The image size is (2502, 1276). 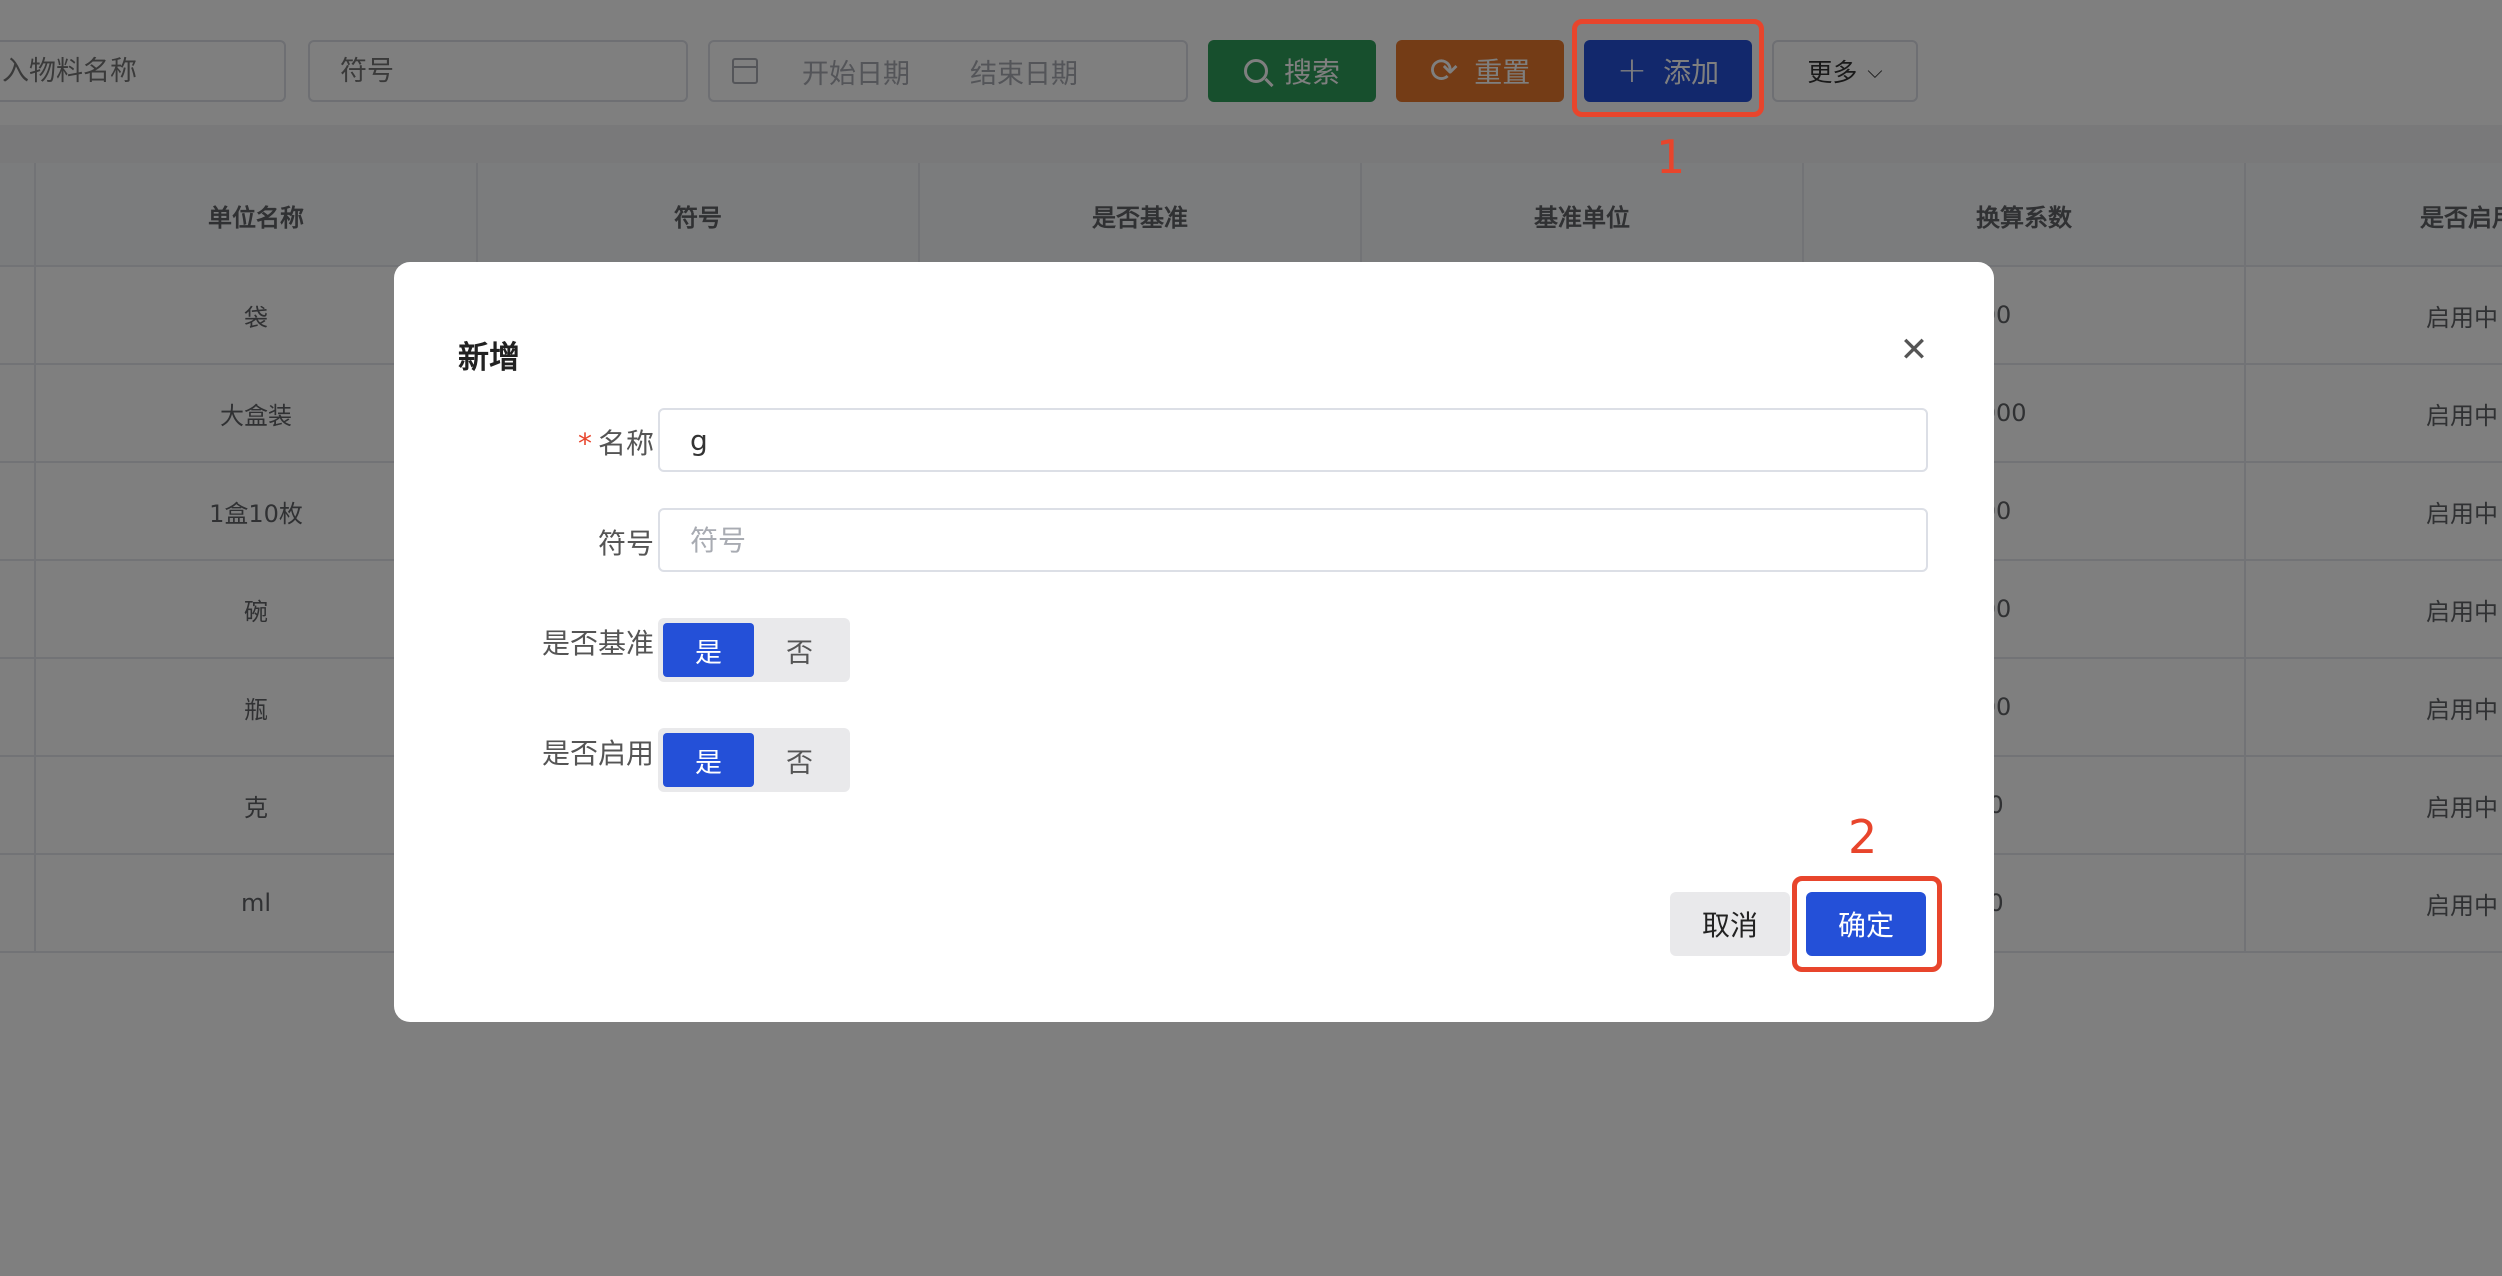 What do you see at coordinates (615, 443) in the screenshot?
I see `name-label: * 名称` at bounding box center [615, 443].